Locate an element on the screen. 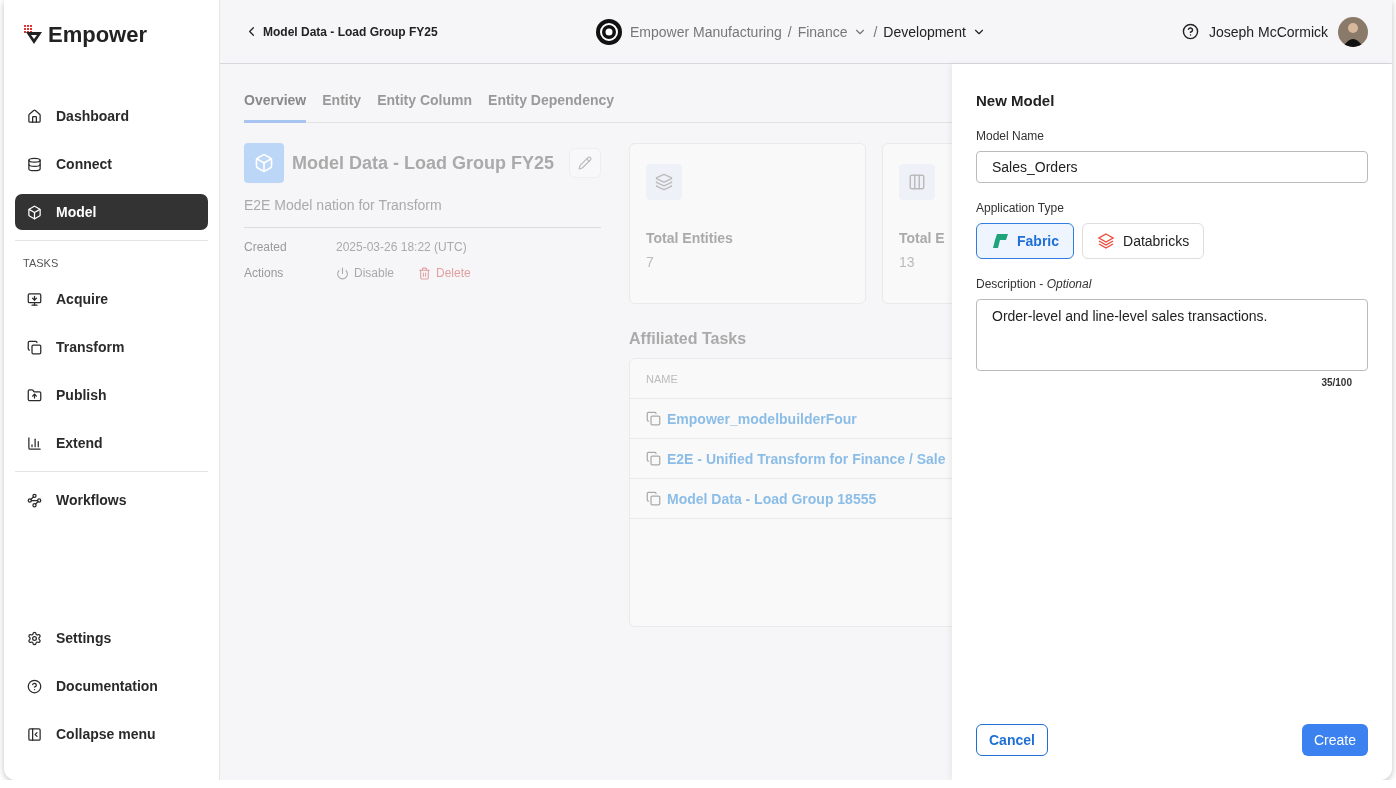 The height and width of the screenshot is (788, 1396). route-icon is located at coordinates (34, 500).